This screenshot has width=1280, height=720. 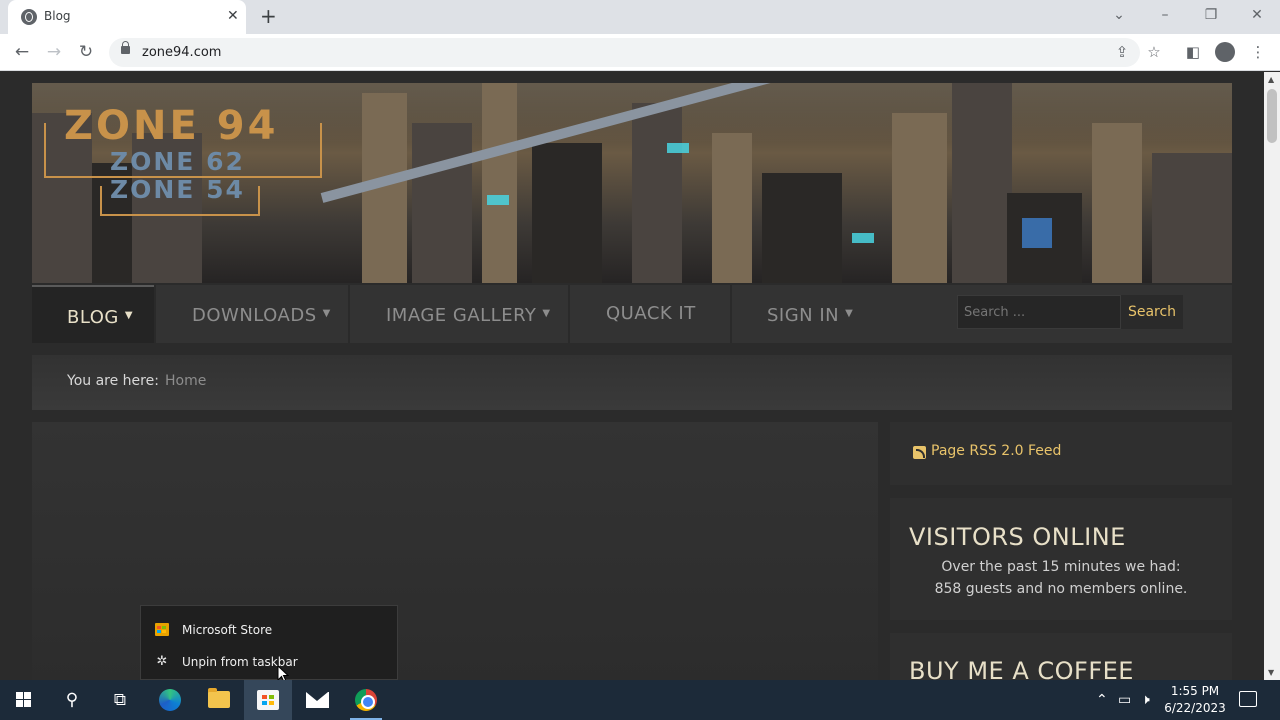 I want to click on taskbar-mail, so click(x=317, y=700).